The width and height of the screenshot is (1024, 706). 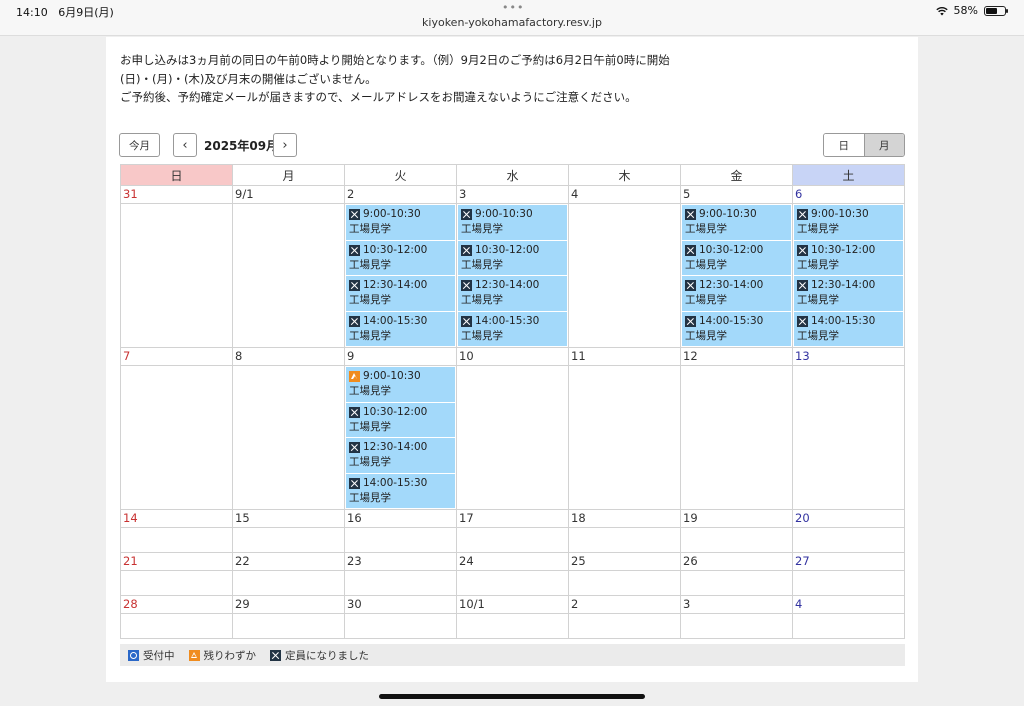 I want to click on month-view-button: 月, so click(x=883, y=145).